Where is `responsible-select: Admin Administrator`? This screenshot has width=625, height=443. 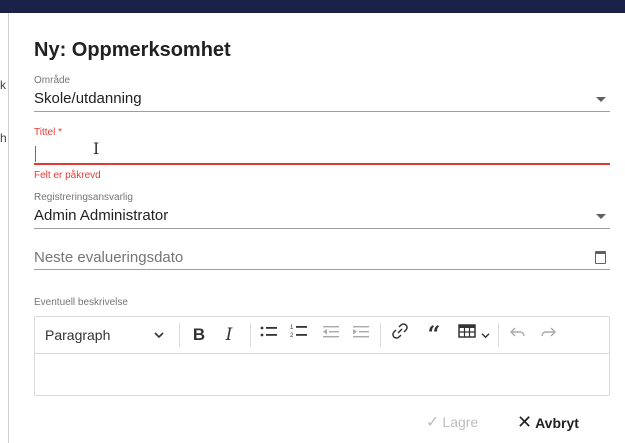 responsible-select: Admin Administrator is located at coordinates (101, 215).